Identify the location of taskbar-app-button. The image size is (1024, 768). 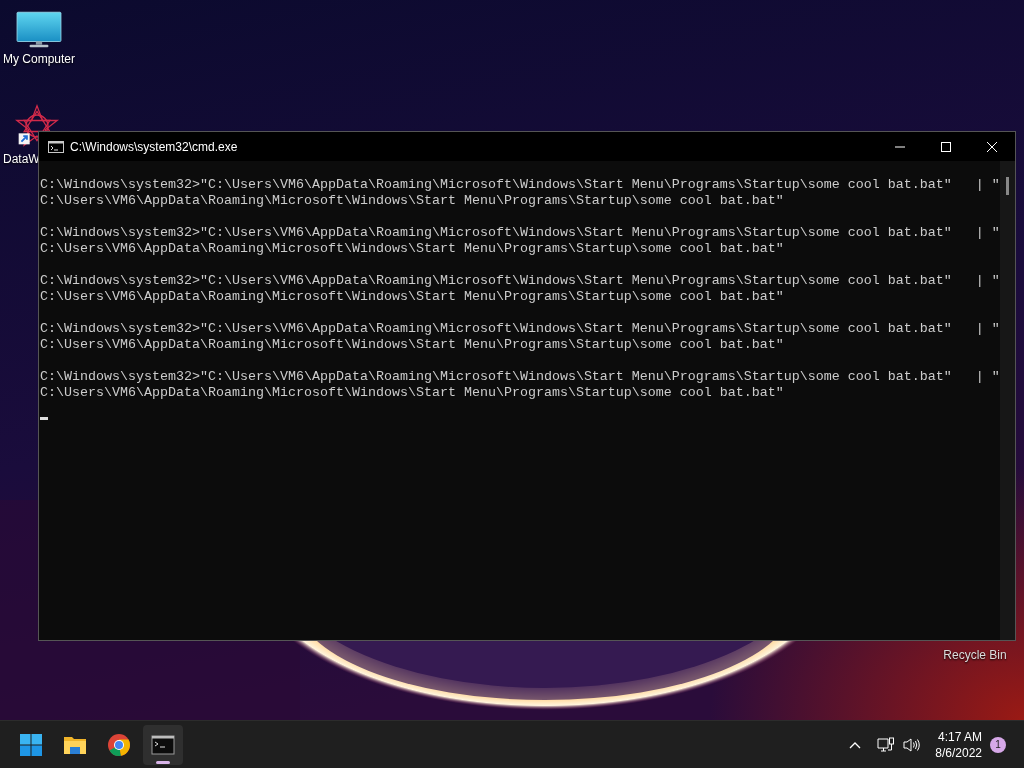
(163, 744).